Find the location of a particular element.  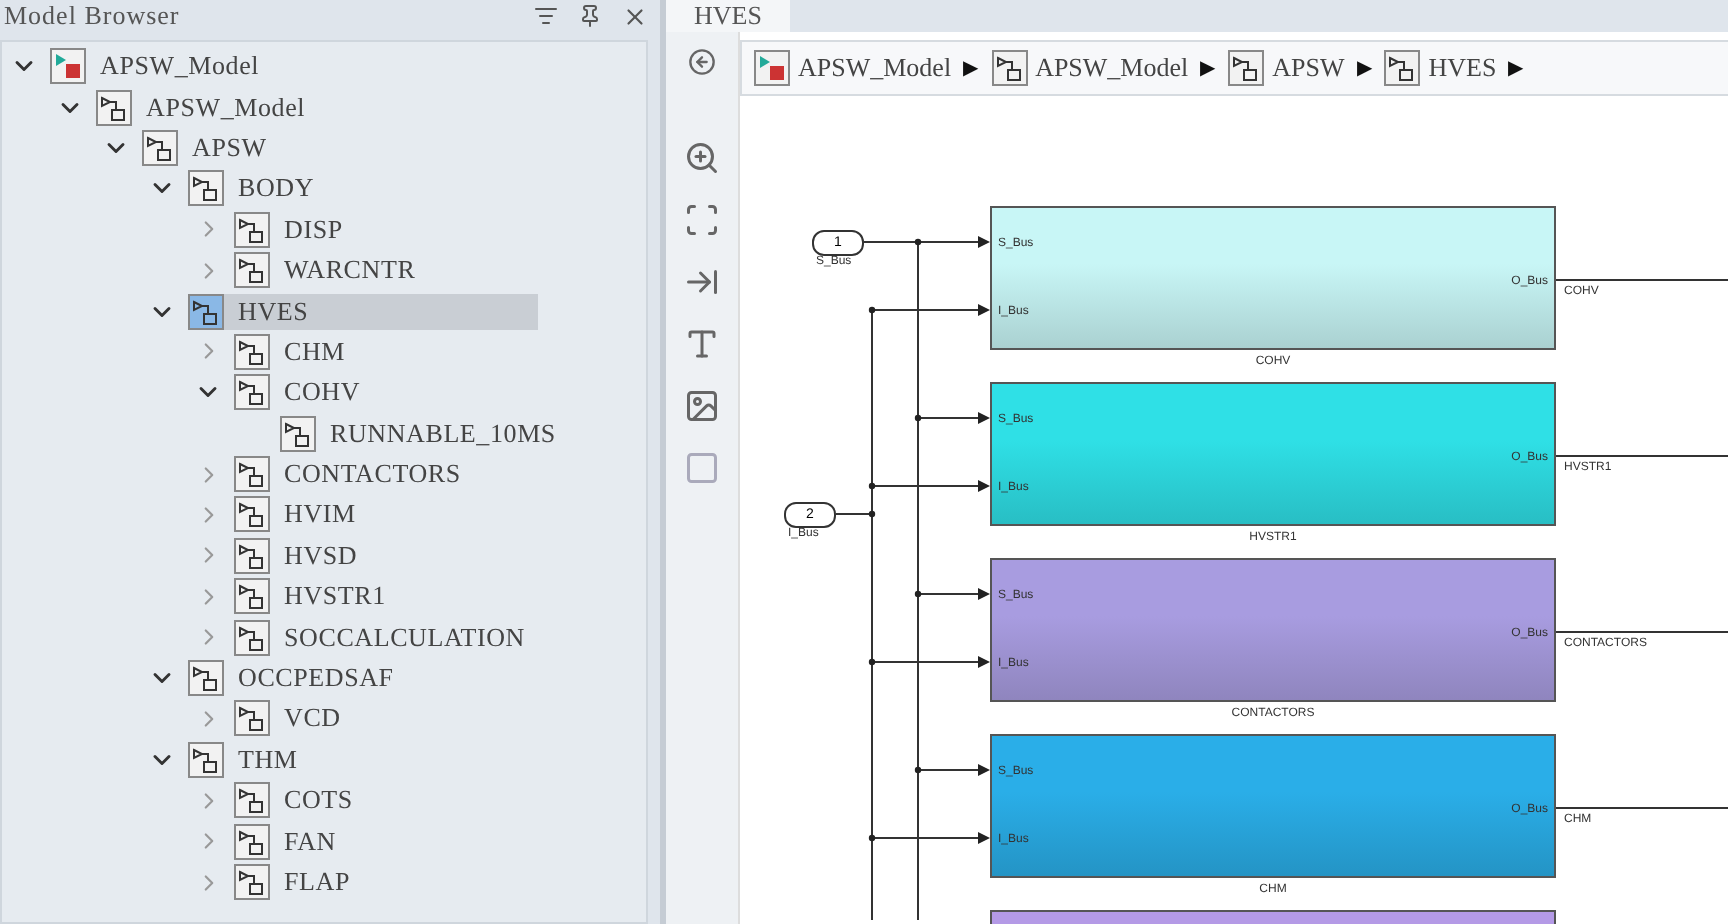

breadcrumb-link: HVES is located at coordinates (1440, 68).